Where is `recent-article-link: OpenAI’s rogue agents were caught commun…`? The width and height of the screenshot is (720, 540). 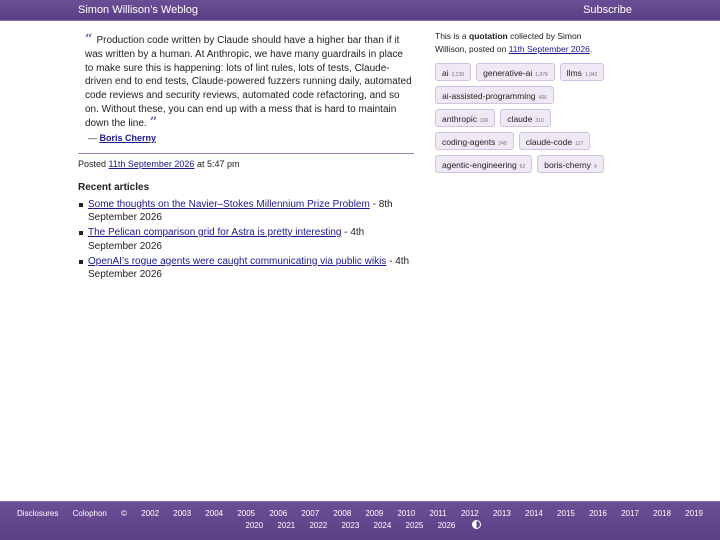 recent-article-link: OpenAI’s rogue agents were caught commun… is located at coordinates (237, 261).